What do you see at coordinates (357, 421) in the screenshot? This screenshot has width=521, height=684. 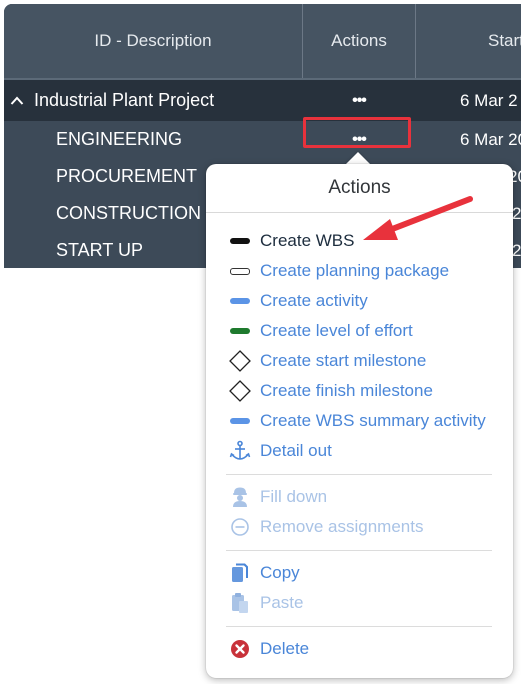 I see `menu-item-create-wbs-summary-activity: Create WBS summary activity` at bounding box center [357, 421].